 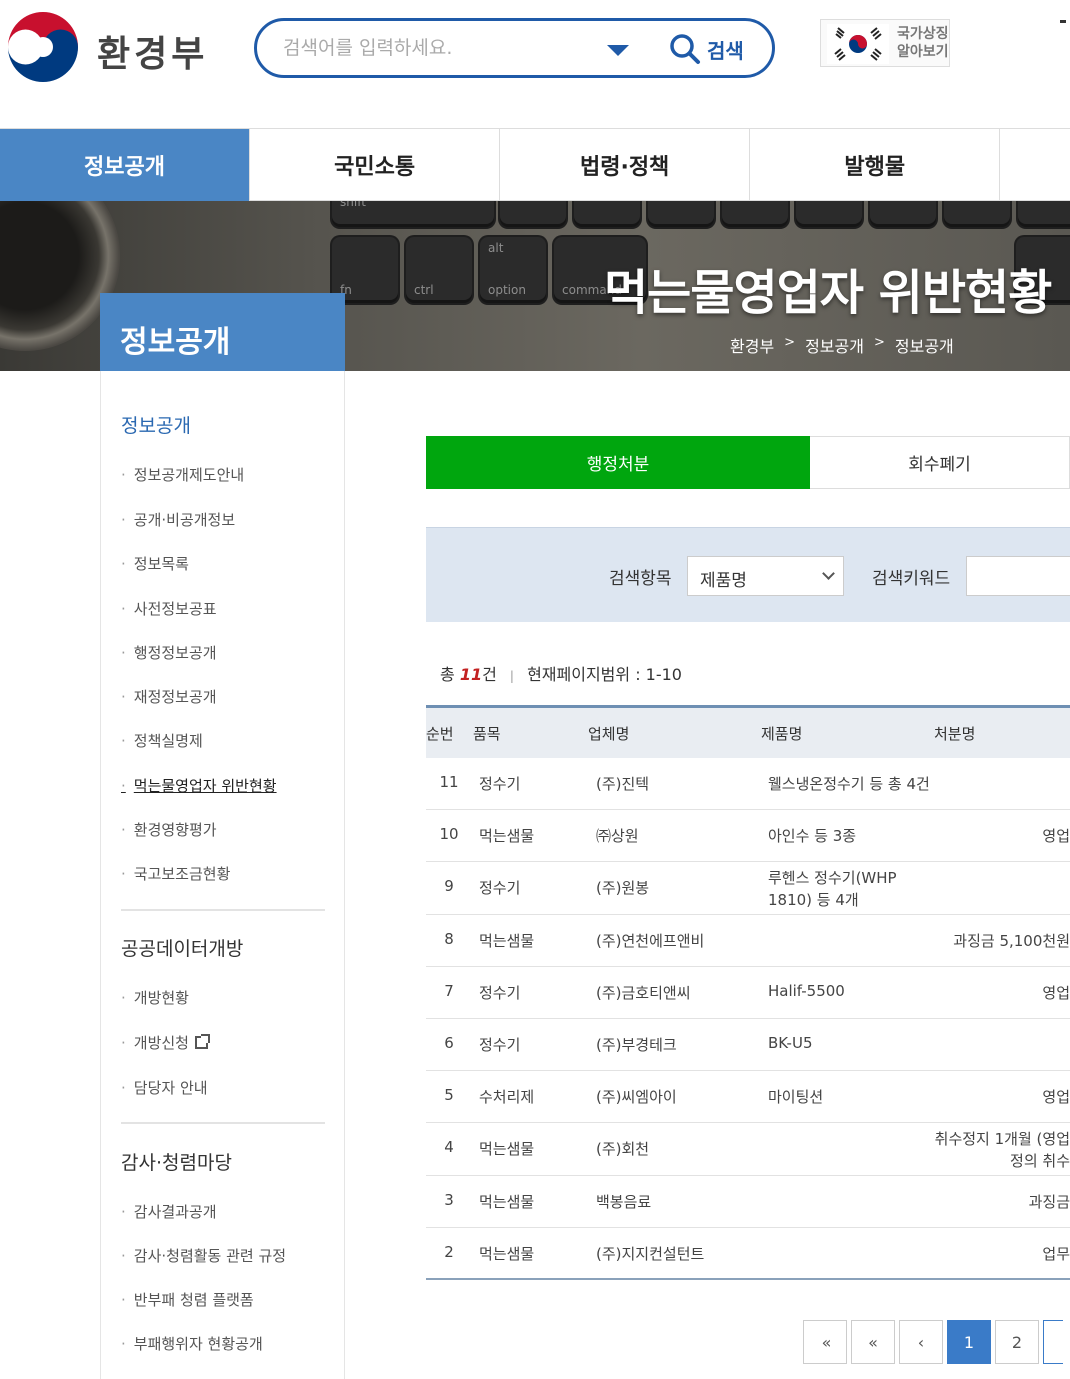 What do you see at coordinates (164, 1087) in the screenshot?
I see `sidebar-item-contact: 담당자 안내` at bounding box center [164, 1087].